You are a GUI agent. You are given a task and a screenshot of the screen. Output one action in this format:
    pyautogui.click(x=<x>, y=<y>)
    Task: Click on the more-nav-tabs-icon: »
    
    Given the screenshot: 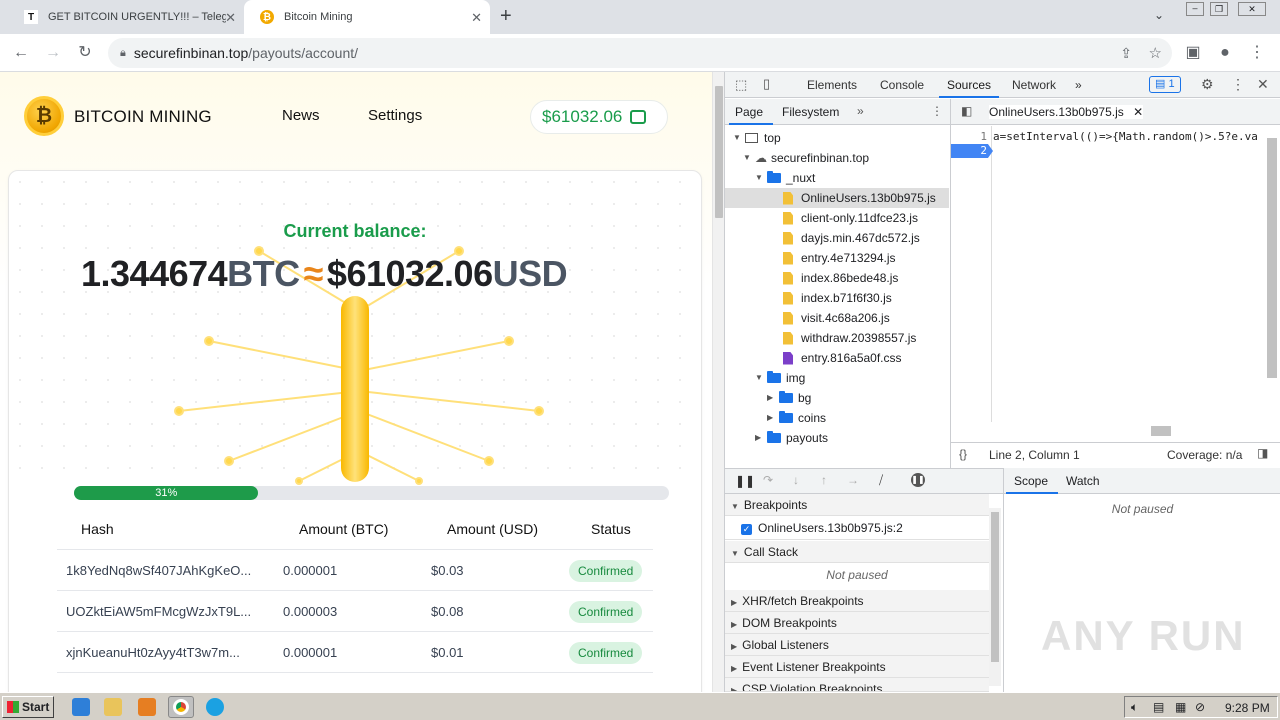 What is the action you would take?
    pyautogui.click(x=860, y=111)
    